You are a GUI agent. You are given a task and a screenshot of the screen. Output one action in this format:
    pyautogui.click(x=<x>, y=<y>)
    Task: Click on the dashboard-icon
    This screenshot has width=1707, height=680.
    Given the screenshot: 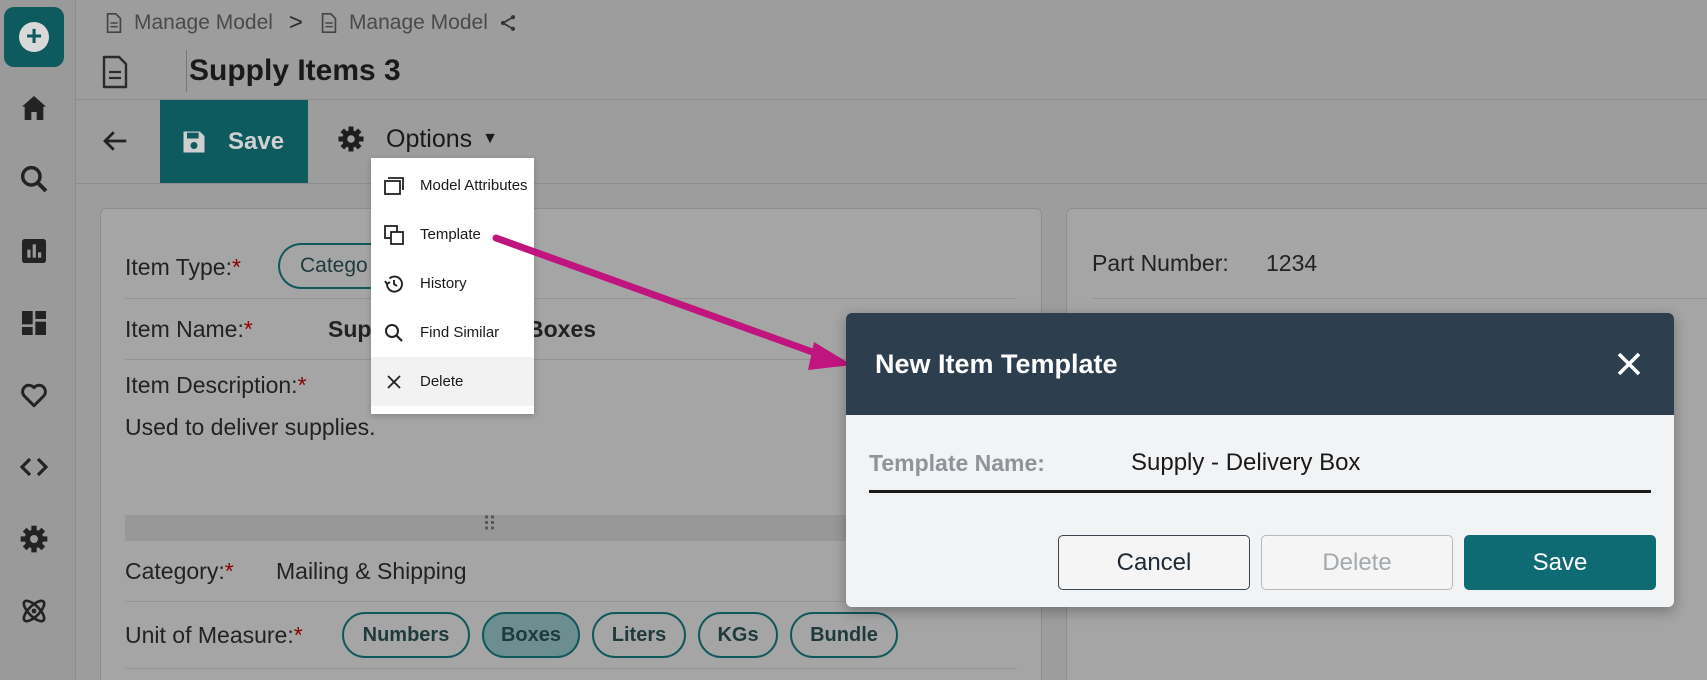 What is the action you would take?
    pyautogui.click(x=34, y=323)
    